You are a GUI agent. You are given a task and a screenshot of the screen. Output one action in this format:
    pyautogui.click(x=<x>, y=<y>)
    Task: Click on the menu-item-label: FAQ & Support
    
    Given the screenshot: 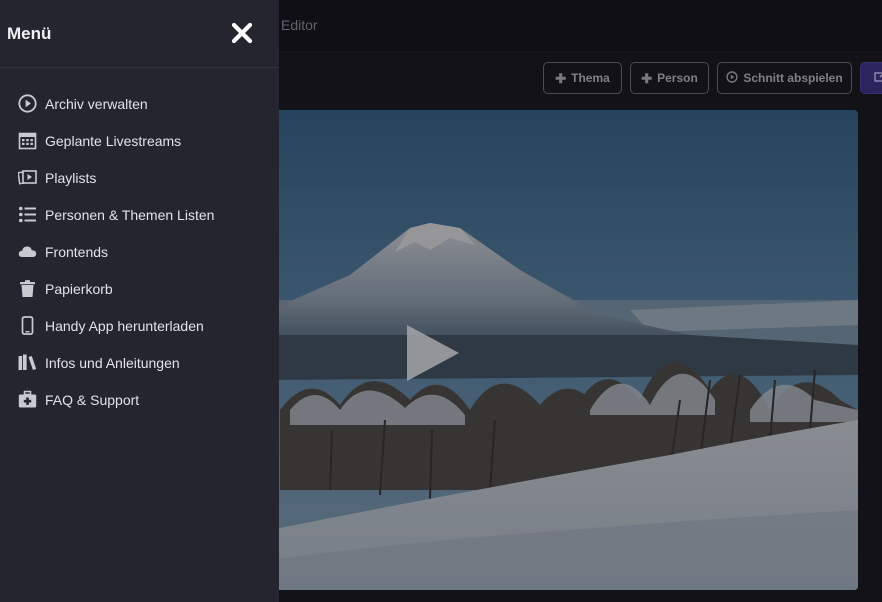 What is the action you would take?
    pyautogui.click(x=92, y=399)
    